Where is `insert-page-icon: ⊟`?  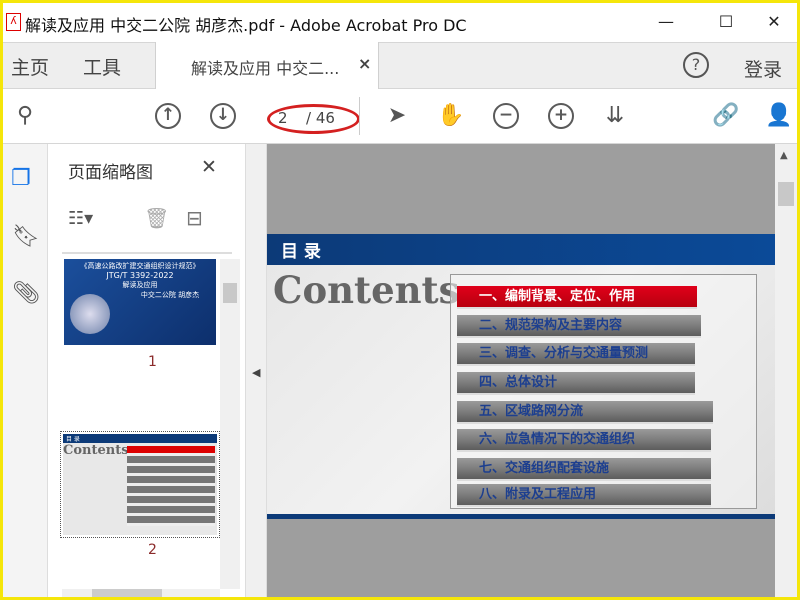
insert-page-icon: ⊟ is located at coordinates (194, 218).